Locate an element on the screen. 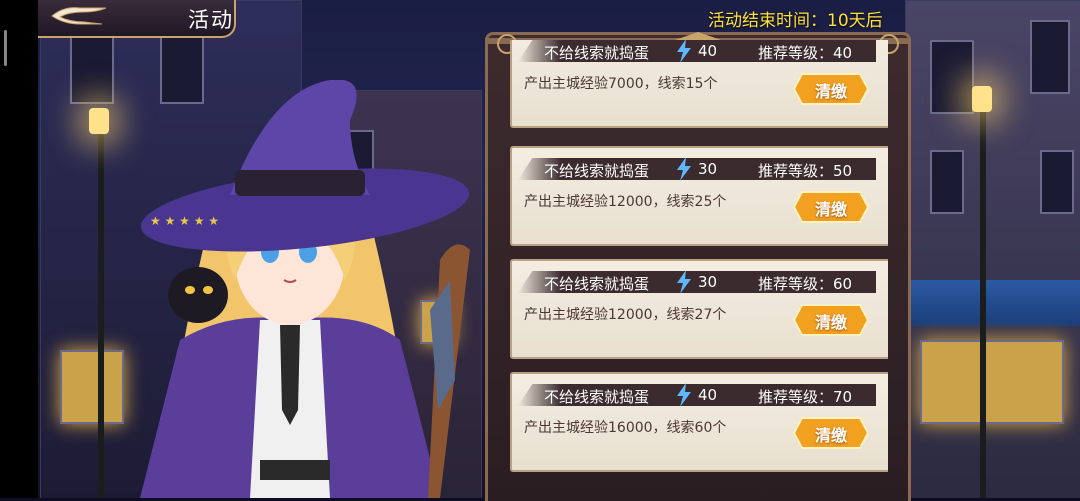 The height and width of the screenshot is (501, 1080). level-value: 60 is located at coordinates (843, 284).